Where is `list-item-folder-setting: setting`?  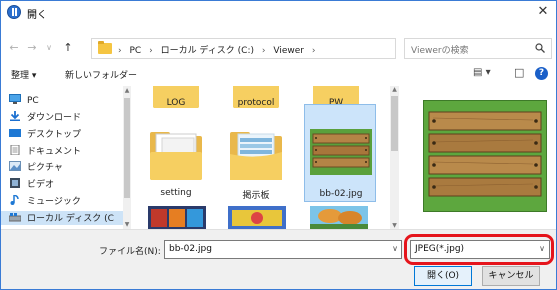
list-item-folder-setting: setting is located at coordinates (176, 164).